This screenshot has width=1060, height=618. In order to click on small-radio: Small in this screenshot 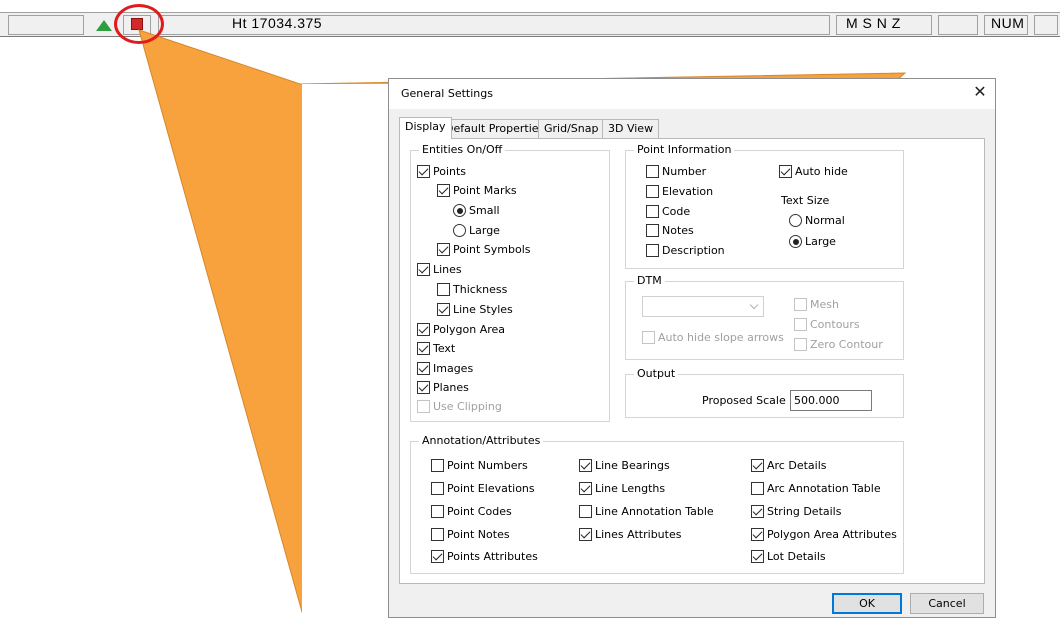, I will do `click(476, 212)`.